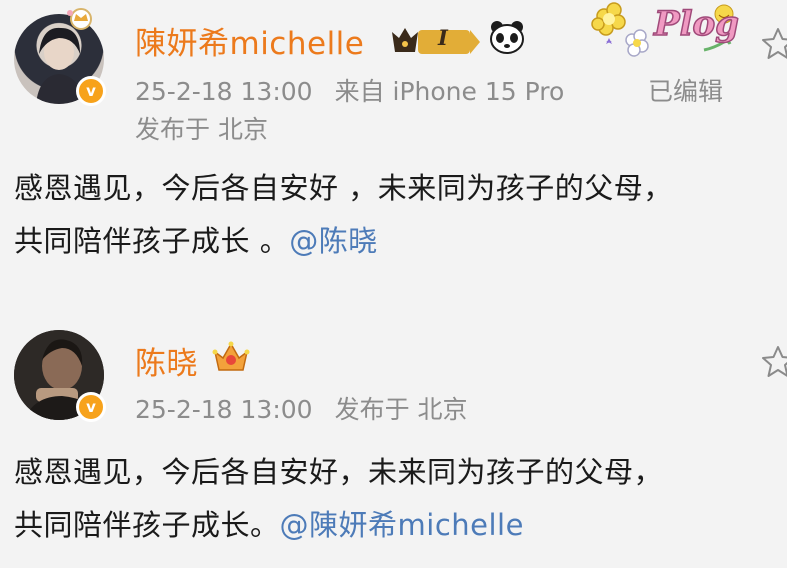 The height and width of the screenshot is (568, 787). I want to click on post-meta: 25-2-18 13:00 发布于 北京, so click(312, 408).